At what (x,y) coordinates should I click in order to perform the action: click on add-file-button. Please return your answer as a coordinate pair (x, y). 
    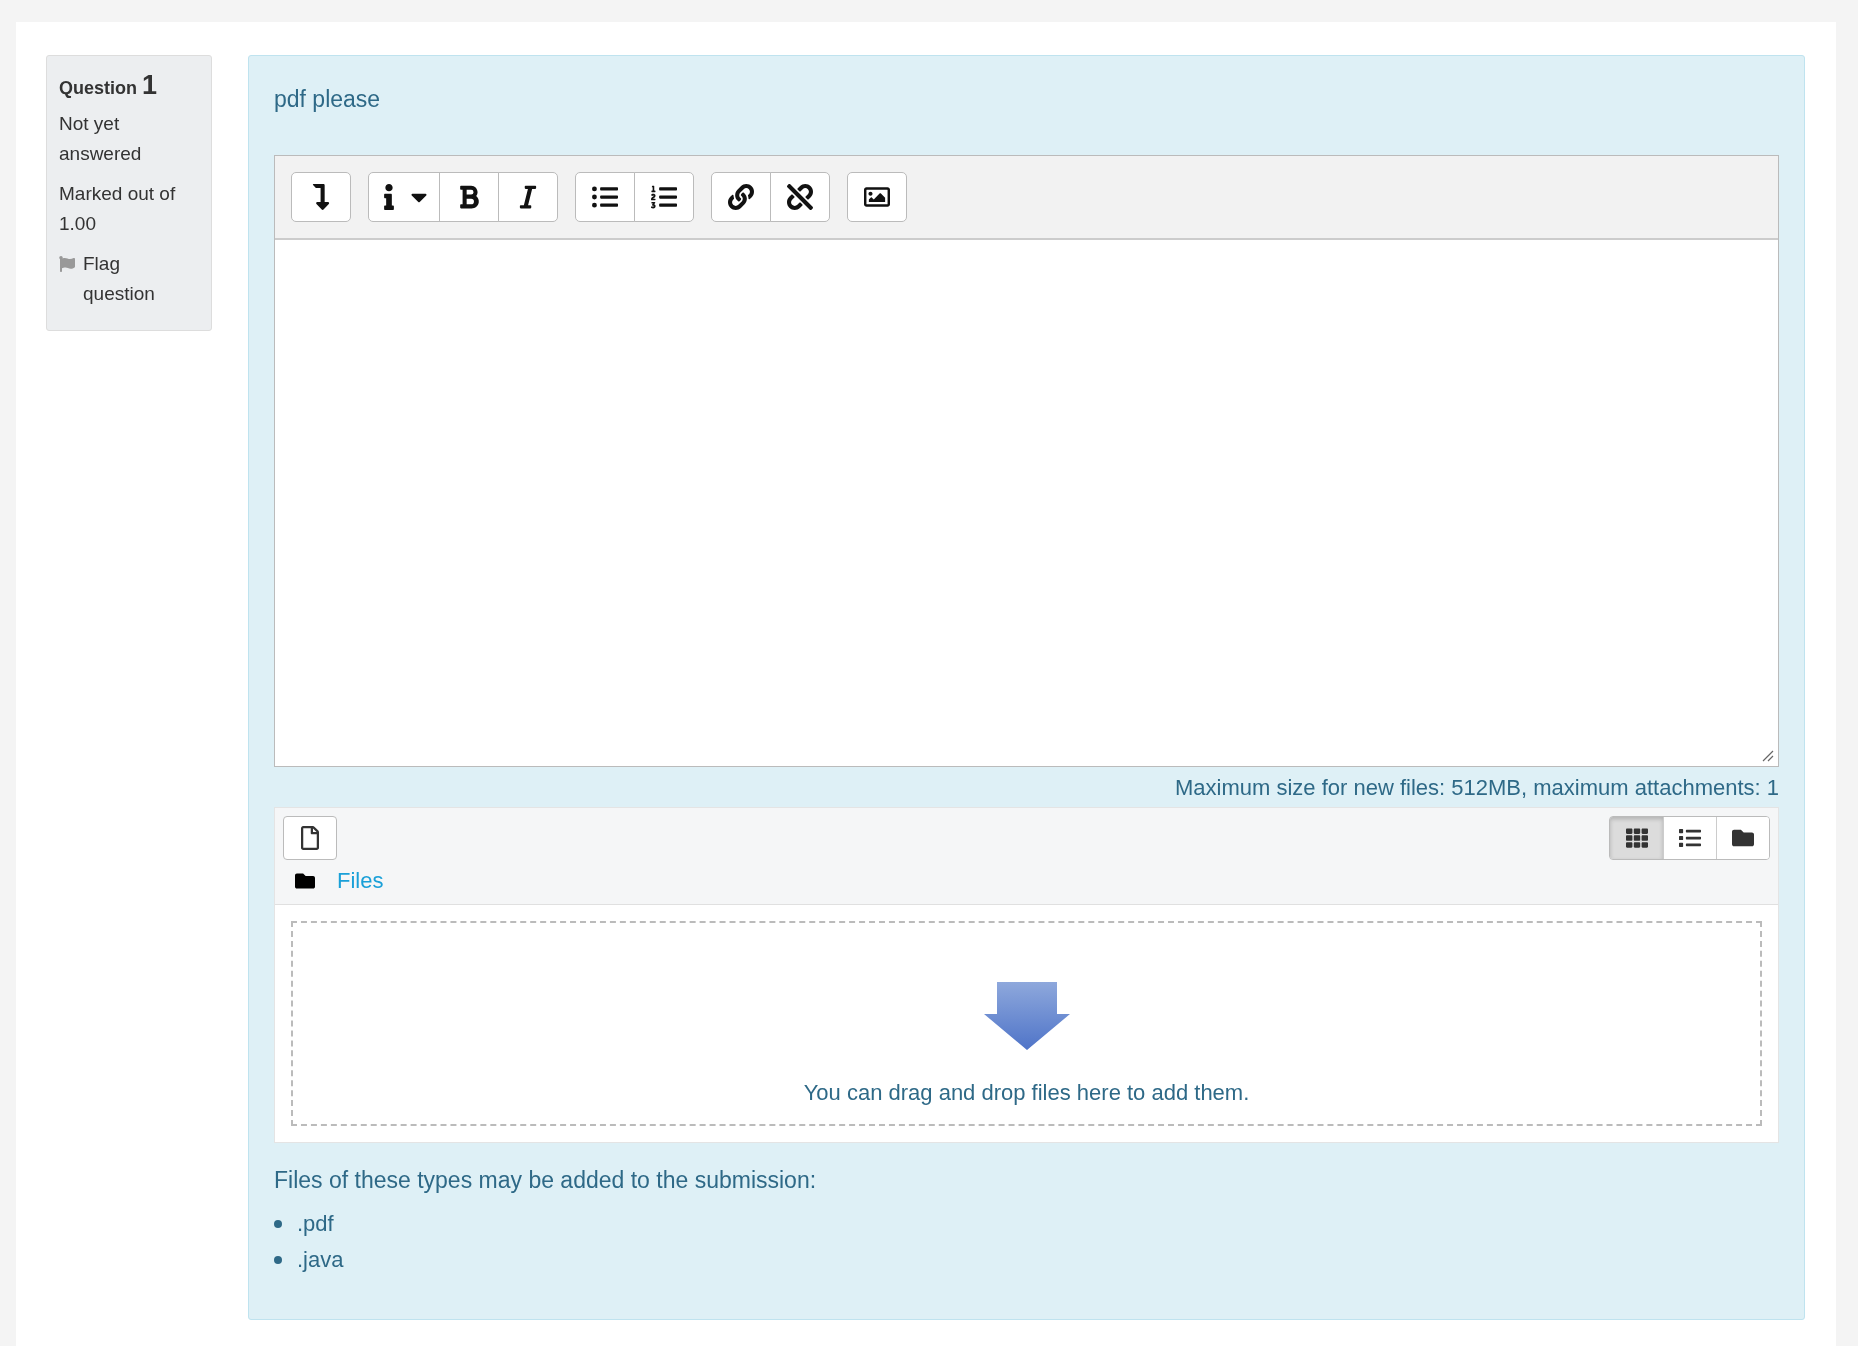
    Looking at the image, I should click on (310, 838).